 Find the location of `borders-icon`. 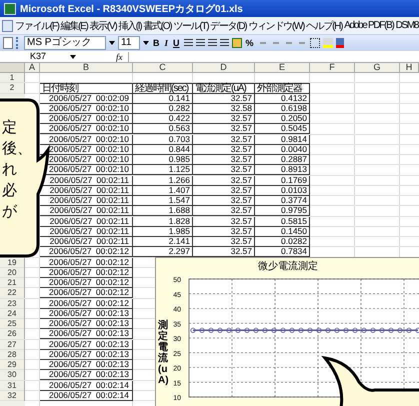

borders-icon is located at coordinates (315, 43).